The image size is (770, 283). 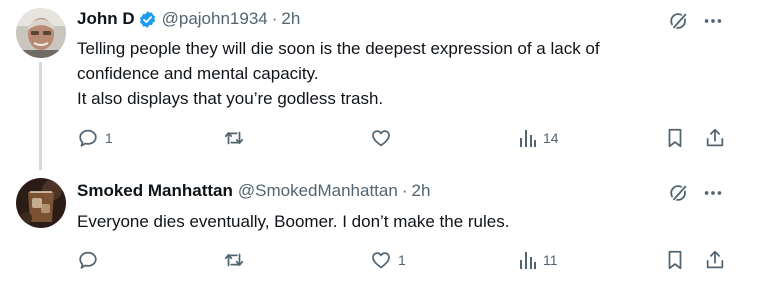 I want to click on reply-button, so click(x=91, y=260).